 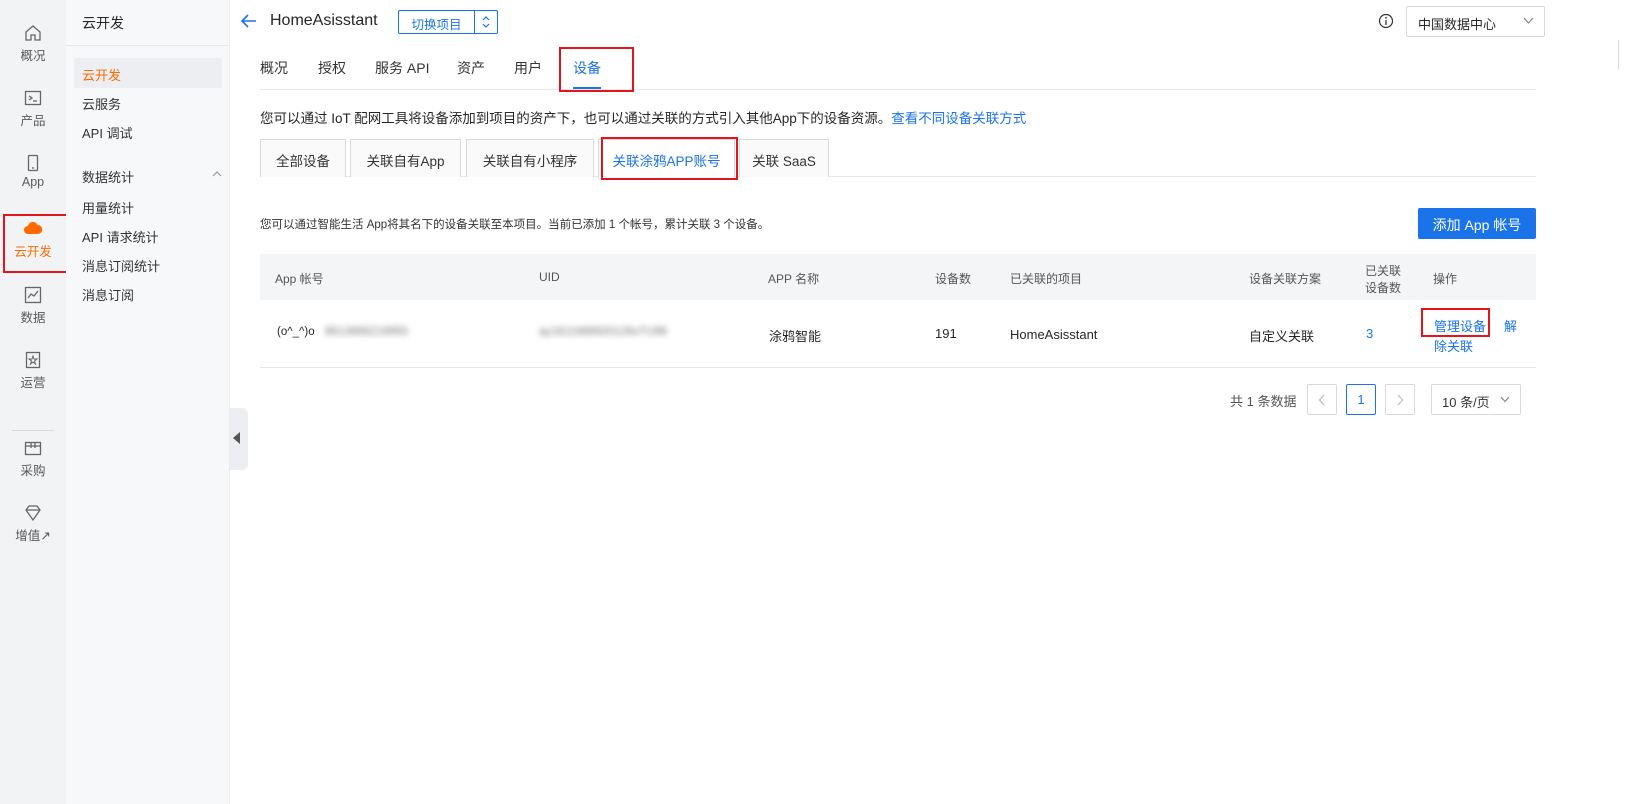 What do you see at coordinates (33, 163) in the screenshot?
I see `phone-icon` at bounding box center [33, 163].